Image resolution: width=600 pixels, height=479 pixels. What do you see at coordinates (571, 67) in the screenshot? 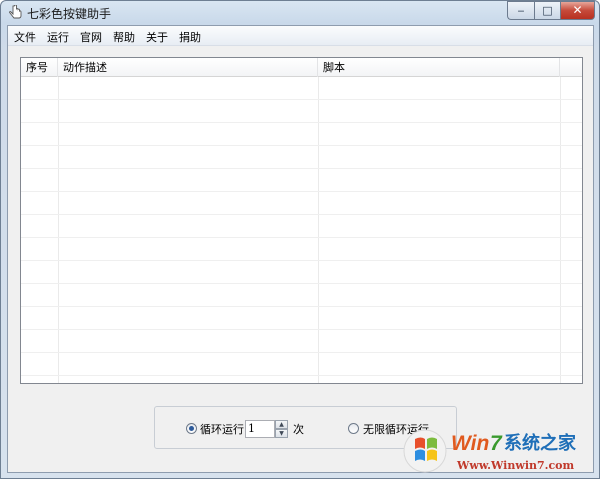
I see `column-header-filler` at bounding box center [571, 67].